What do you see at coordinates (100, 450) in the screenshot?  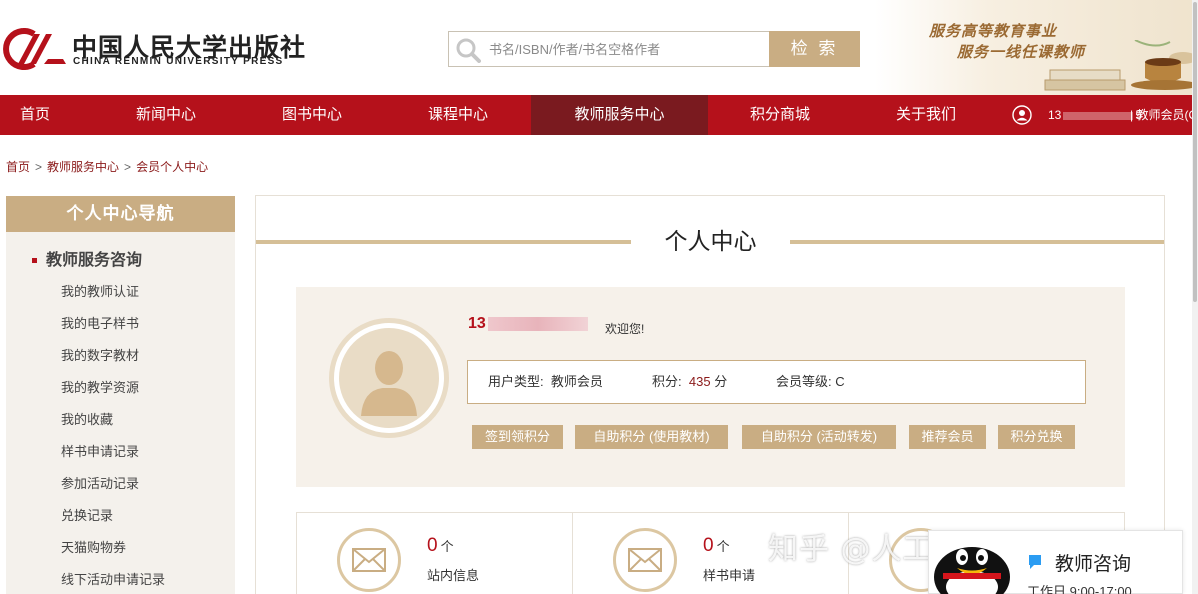 I see `sidebar-item-sample-requests: 样书申请记录` at bounding box center [100, 450].